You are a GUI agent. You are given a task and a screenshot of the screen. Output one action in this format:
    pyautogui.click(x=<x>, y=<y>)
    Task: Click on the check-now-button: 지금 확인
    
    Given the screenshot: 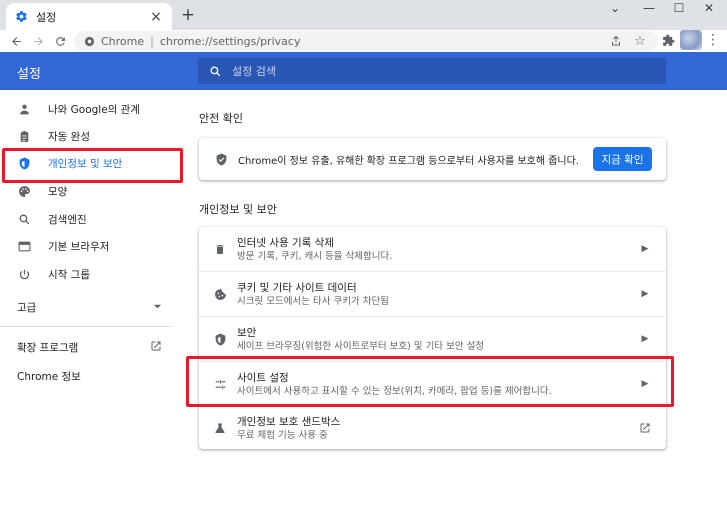 What is the action you would take?
    pyautogui.click(x=622, y=159)
    